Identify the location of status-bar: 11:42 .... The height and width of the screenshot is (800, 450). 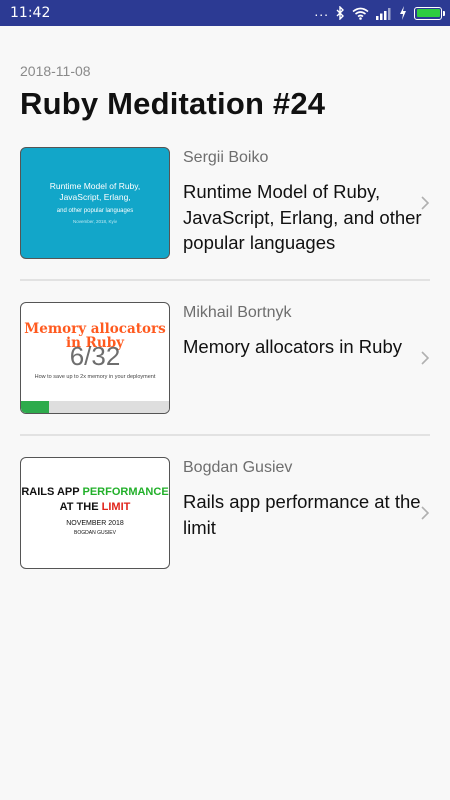
(225, 13).